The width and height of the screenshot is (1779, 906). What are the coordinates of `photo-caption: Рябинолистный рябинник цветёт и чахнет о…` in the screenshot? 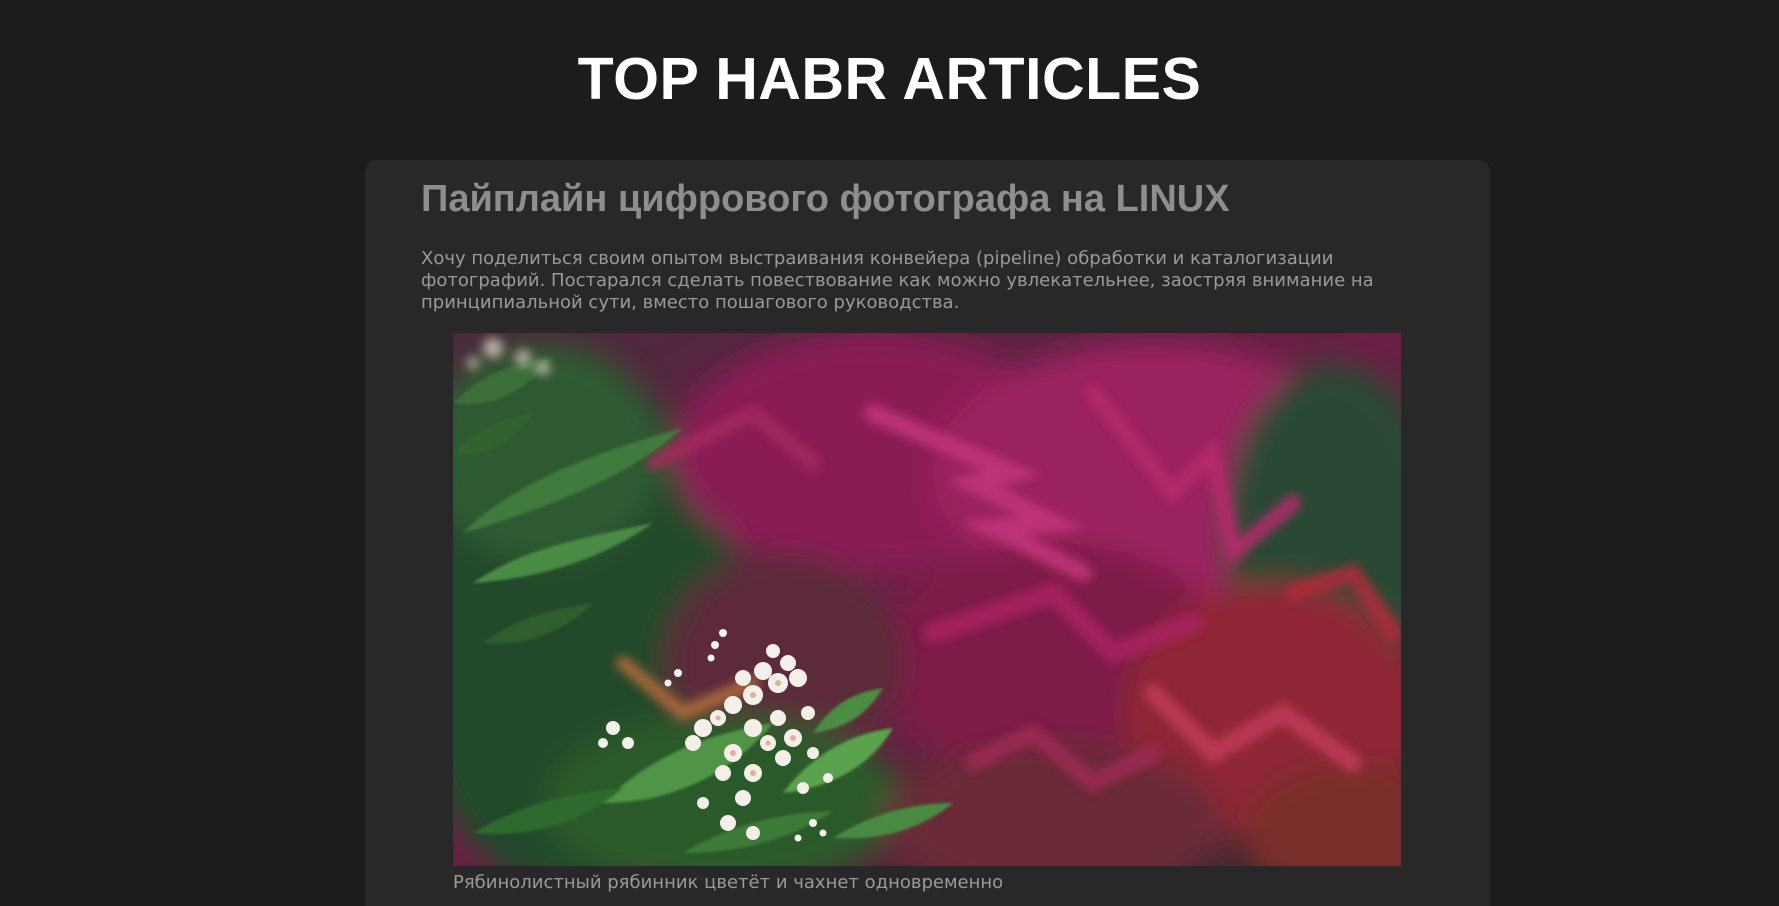 It's located at (728, 882).